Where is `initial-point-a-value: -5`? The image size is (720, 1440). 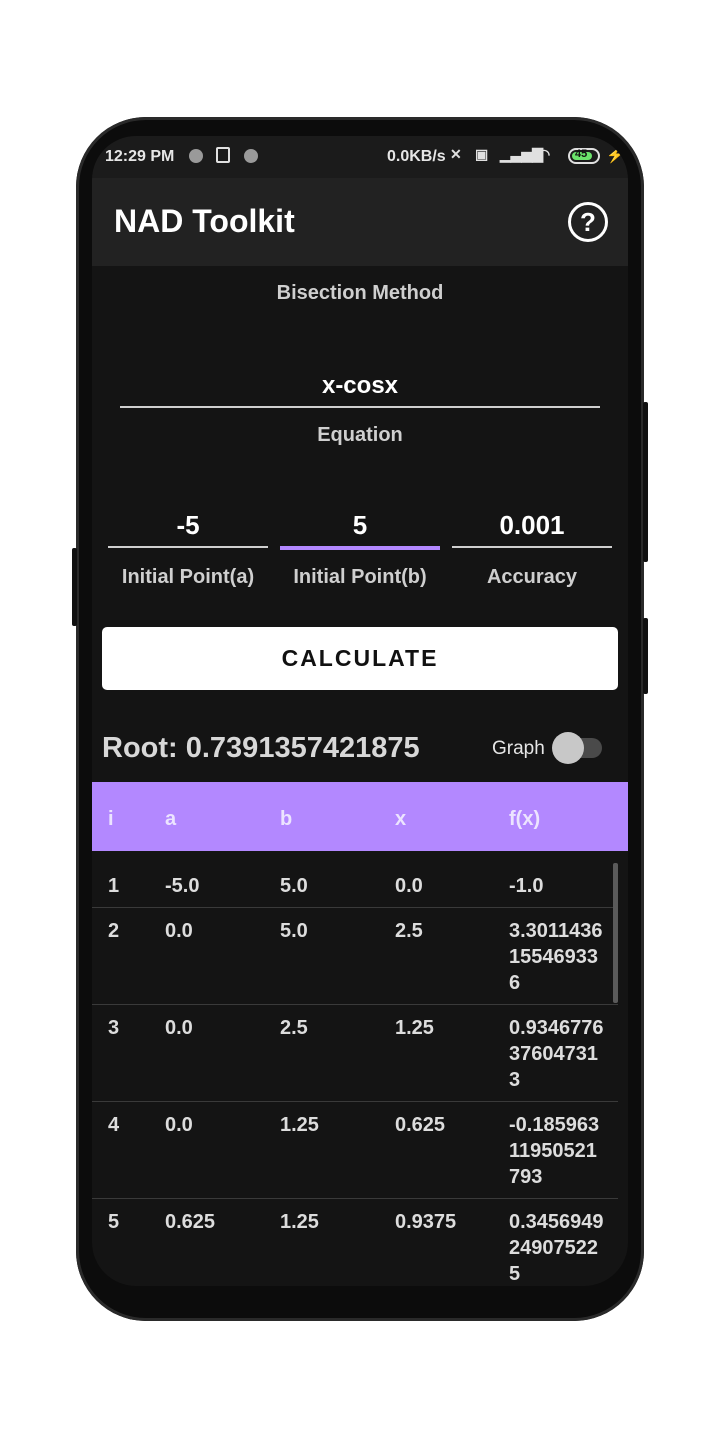 initial-point-a-value: -5 is located at coordinates (188, 525).